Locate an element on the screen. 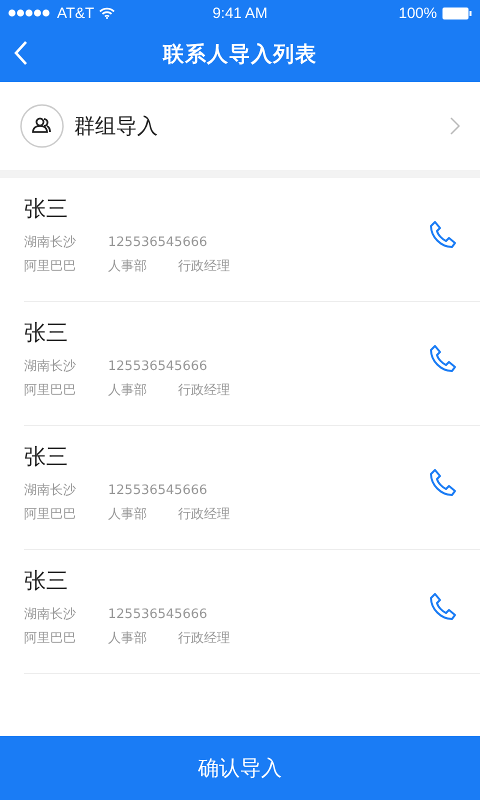  group-icon is located at coordinates (42, 126).